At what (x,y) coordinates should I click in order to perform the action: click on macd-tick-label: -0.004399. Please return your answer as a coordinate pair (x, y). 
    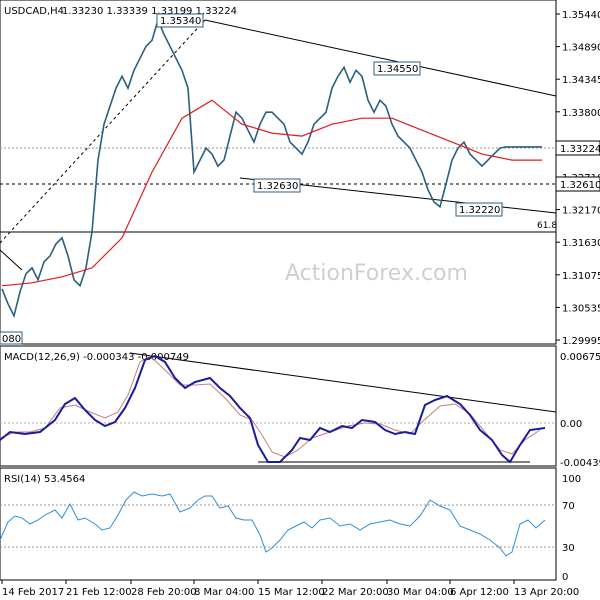
    Looking at the image, I should click on (580, 463).